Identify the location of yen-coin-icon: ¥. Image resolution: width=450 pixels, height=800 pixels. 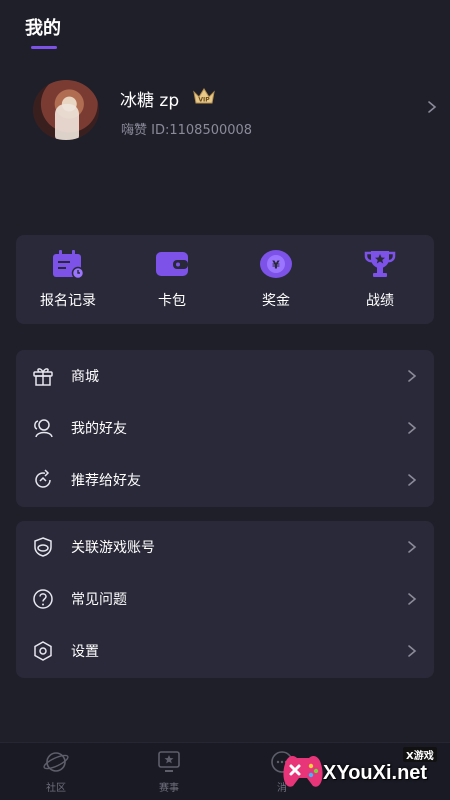
(276, 264).